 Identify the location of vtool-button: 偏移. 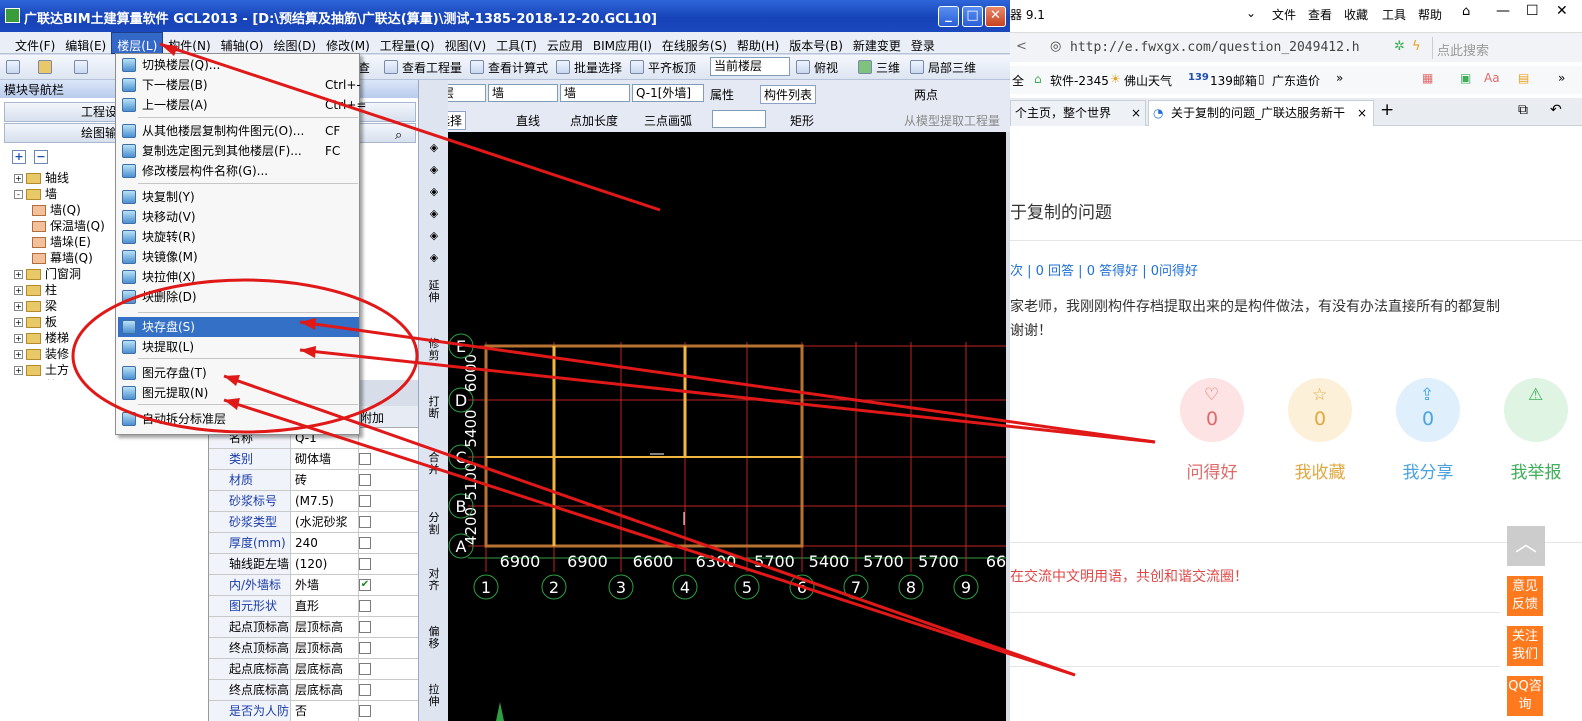
(434, 638).